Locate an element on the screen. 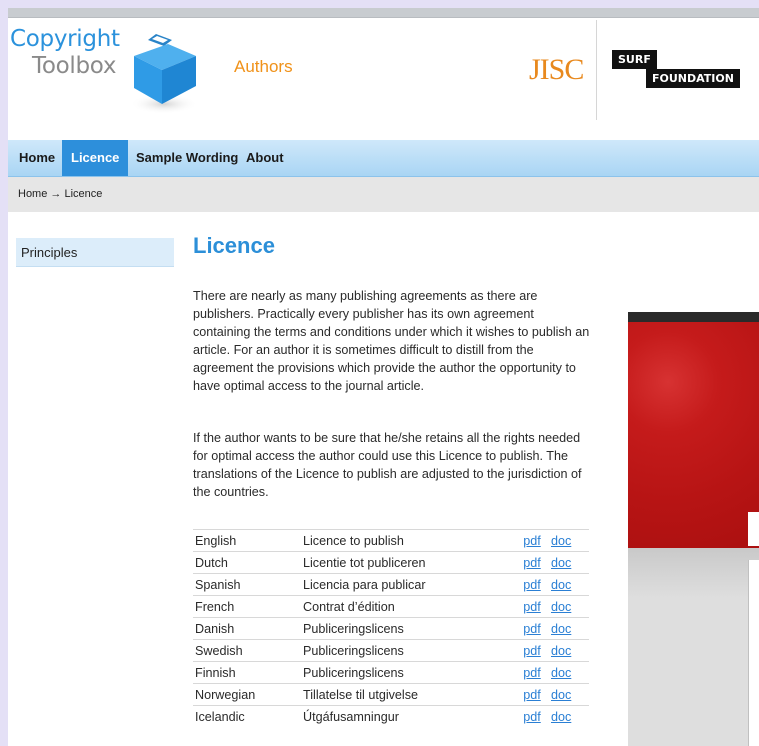 The width and height of the screenshot is (759, 746). nav-home: Home is located at coordinates (37, 158).